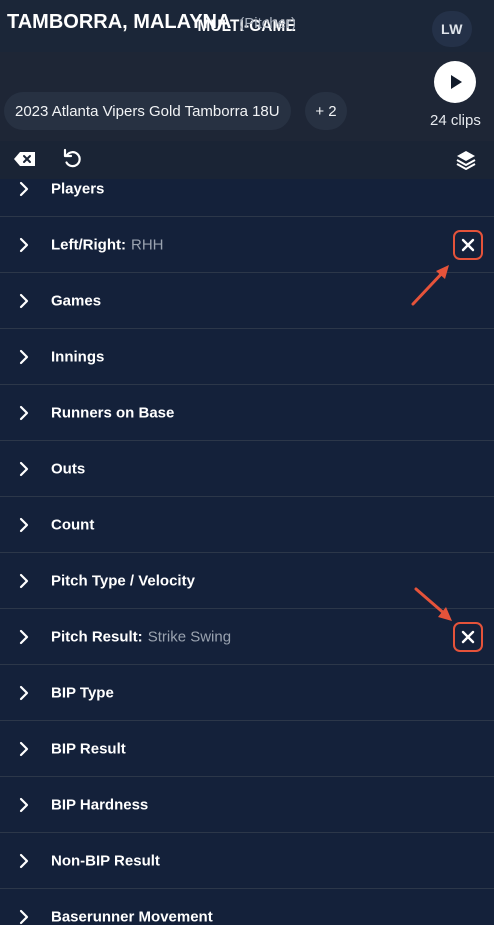 This screenshot has width=494, height=925. I want to click on team-chip: 2023 Atlanta Vipers Gold Tamborra 18U, so click(147, 111).